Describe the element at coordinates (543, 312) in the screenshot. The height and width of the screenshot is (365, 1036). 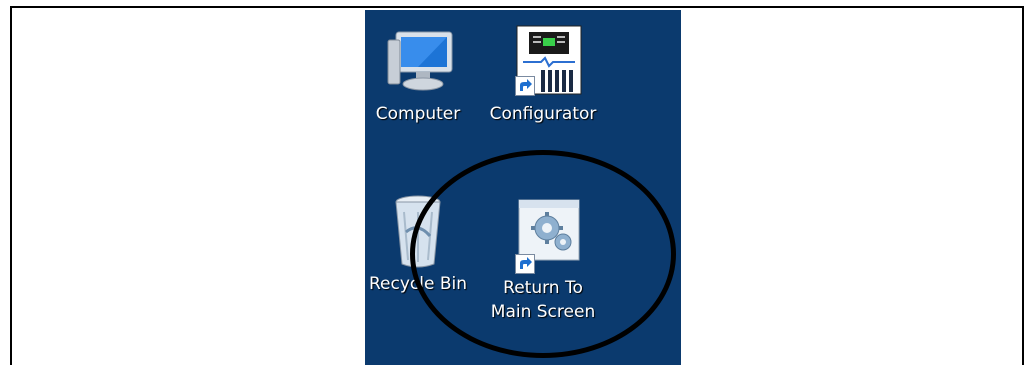
I see `icon-label-line-2: Main Screen` at that location.